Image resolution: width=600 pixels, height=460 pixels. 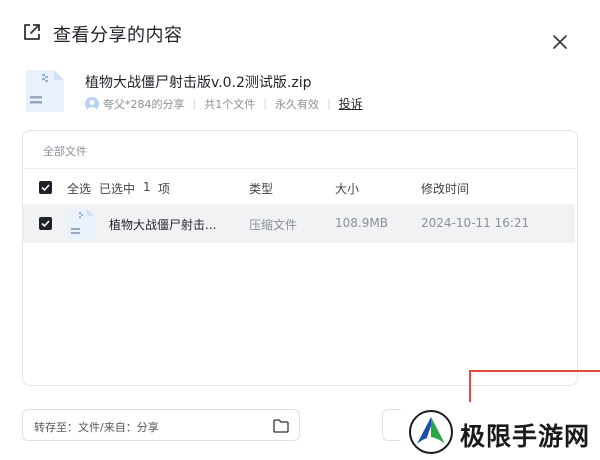 What do you see at coordinates (361, 223) in the screenshot?
I see `row-file-size: 108.9MB` at bounding box center [361, 223].